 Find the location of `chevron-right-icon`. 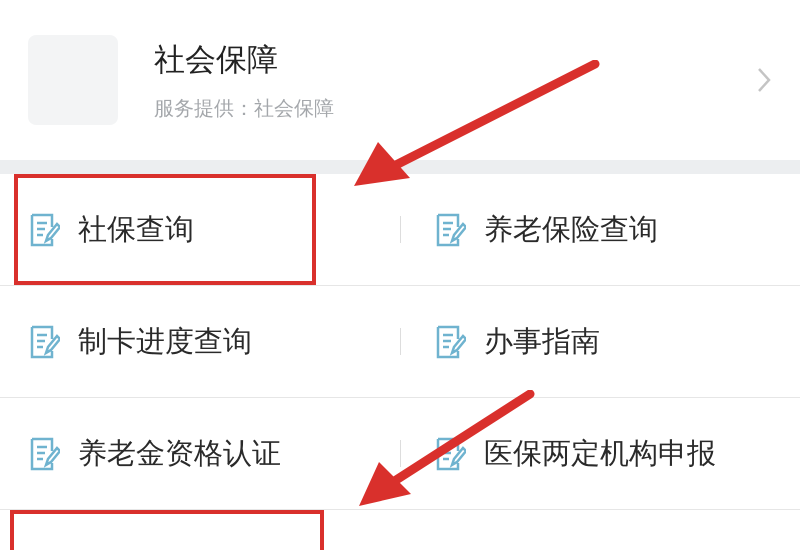

chevron-right-icon is located at coordinates (764, 80).